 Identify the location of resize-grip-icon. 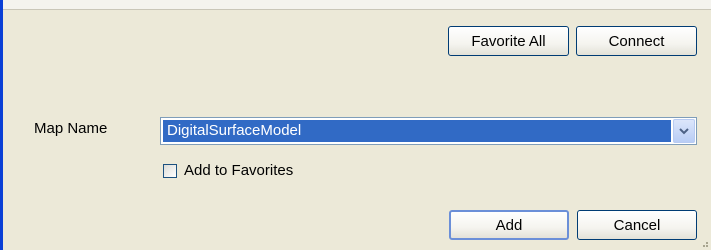
(704, 243).